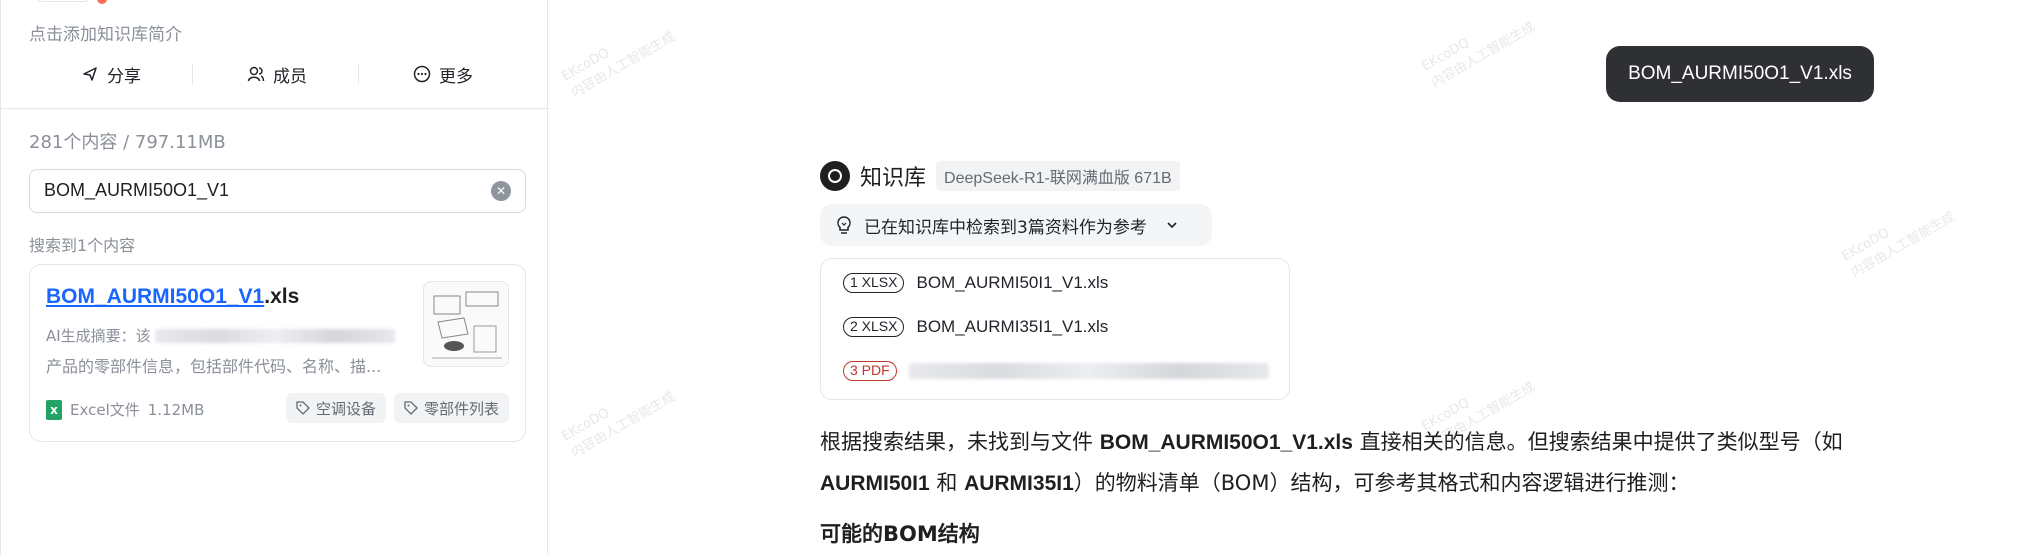 Image resolution: width=2022 pixels, height=555 pixels. What do you see at coordinates (345, 408) in the screenshot?
I see `tag-label: 空调设备` at bounding box center [345, 408].